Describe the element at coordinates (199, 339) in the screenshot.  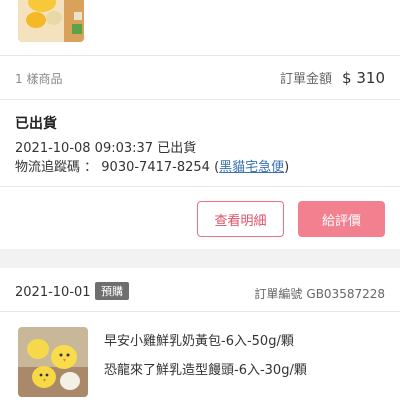
I see `product-name: 早安小雞鮮乳奶黃包-6入-50g/顆` at that location.